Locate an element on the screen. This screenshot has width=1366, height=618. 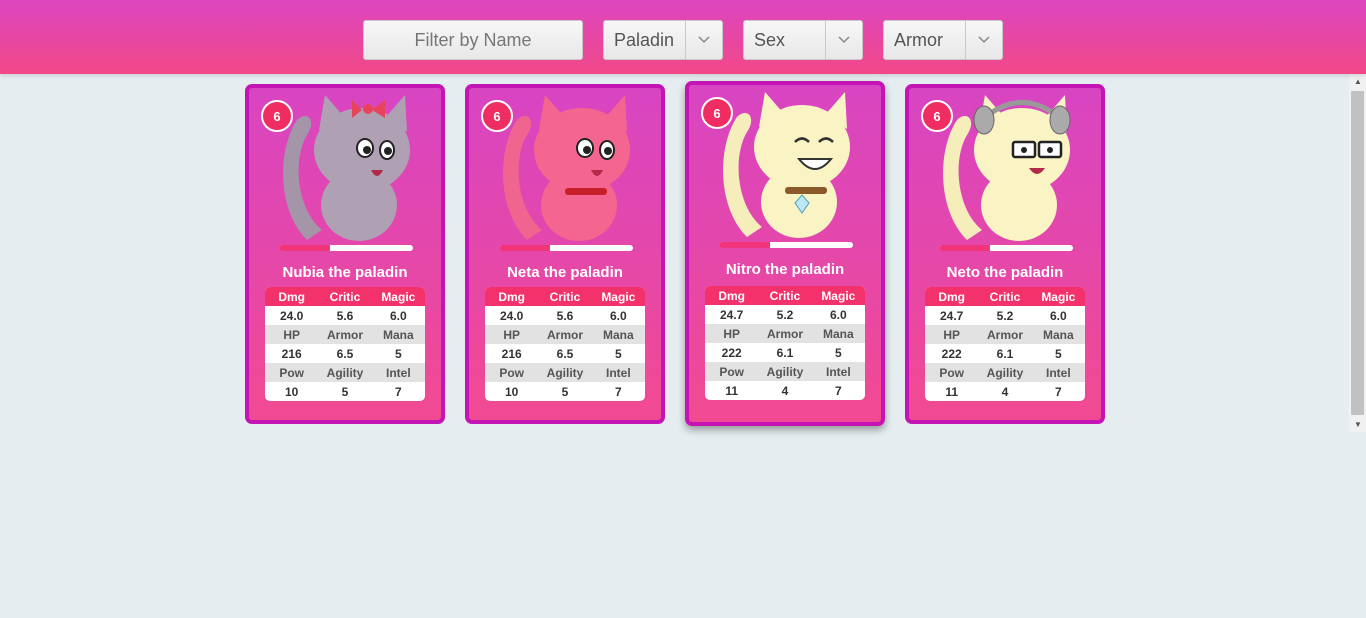
class-select: Paladin is located at coordinates (663, 40).